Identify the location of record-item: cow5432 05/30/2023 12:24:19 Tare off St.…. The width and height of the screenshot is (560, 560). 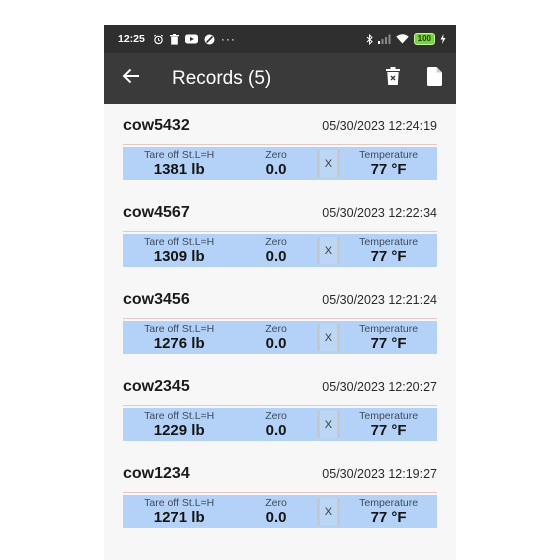
(280, 147).